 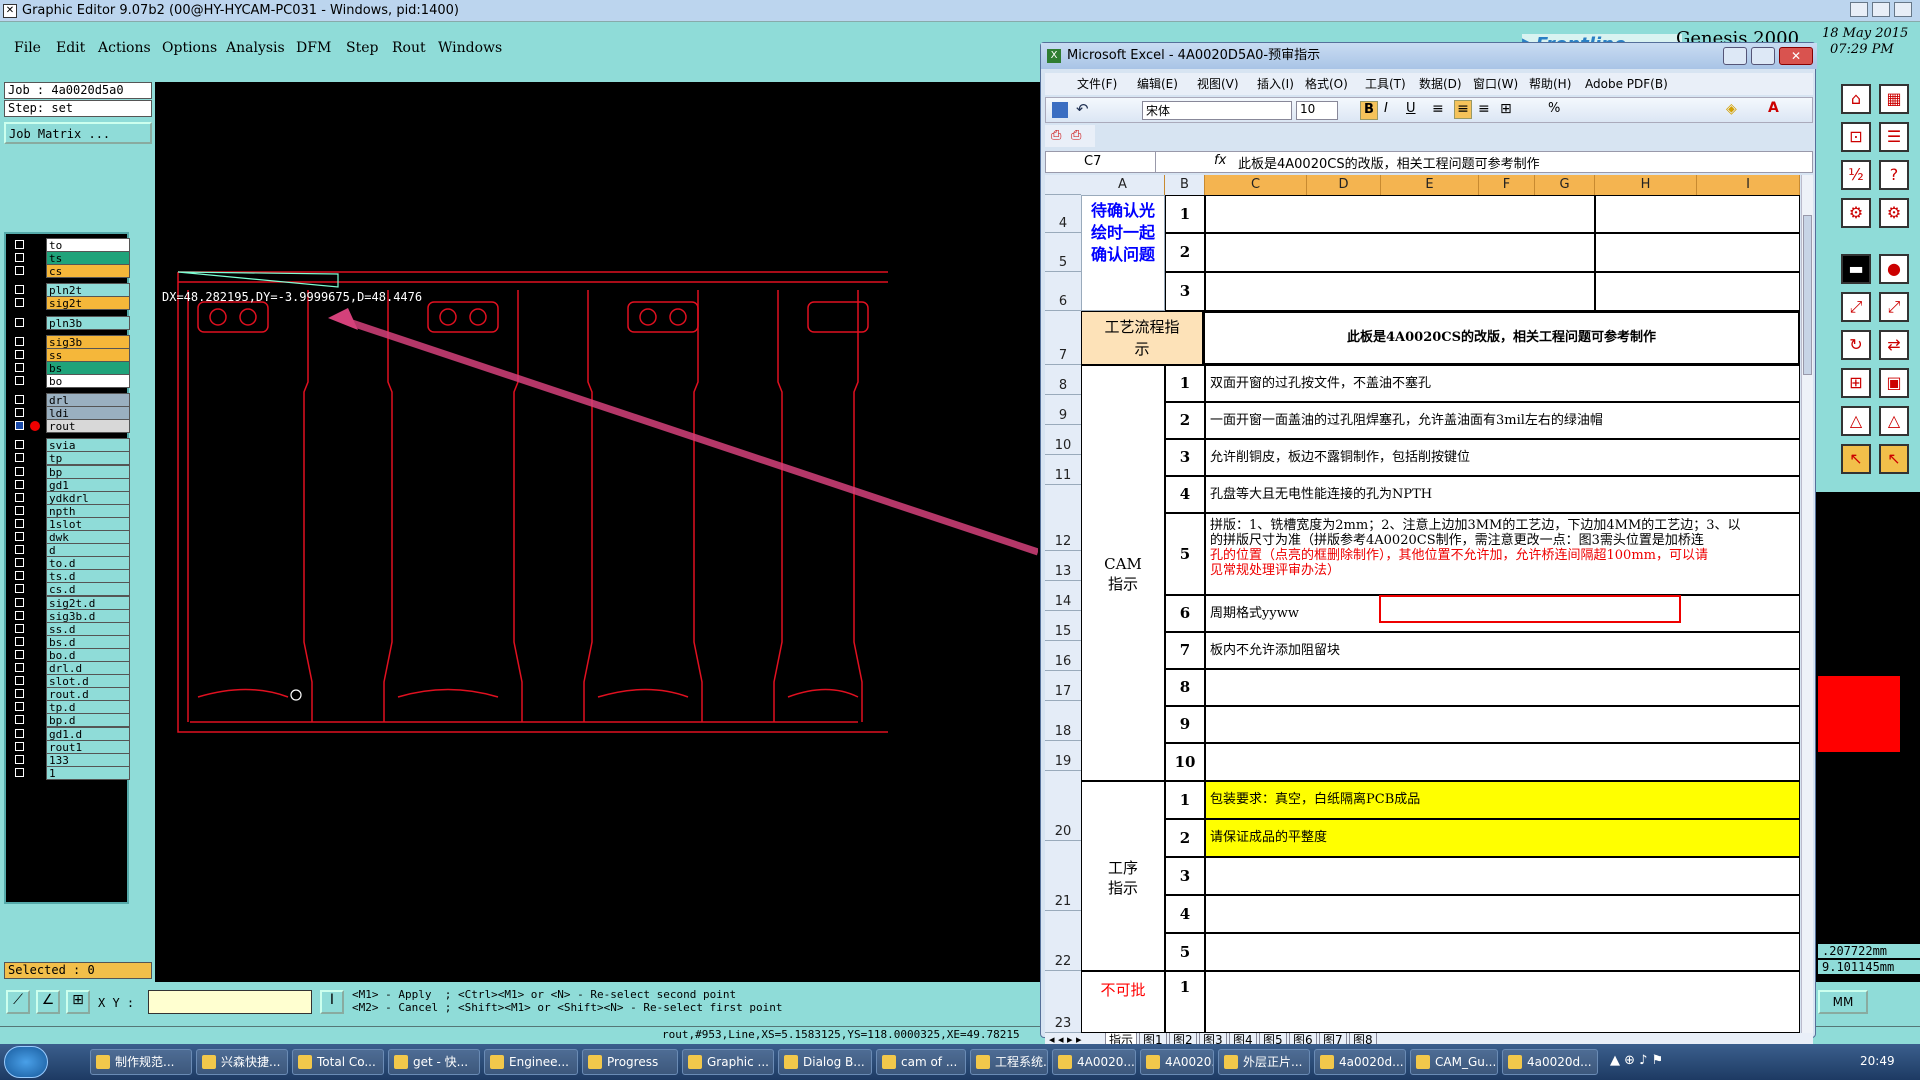 What do you see at coordinates (88, 271) in the screenshot?
I see `layer-name: cs` at bounding box center [88, 271].